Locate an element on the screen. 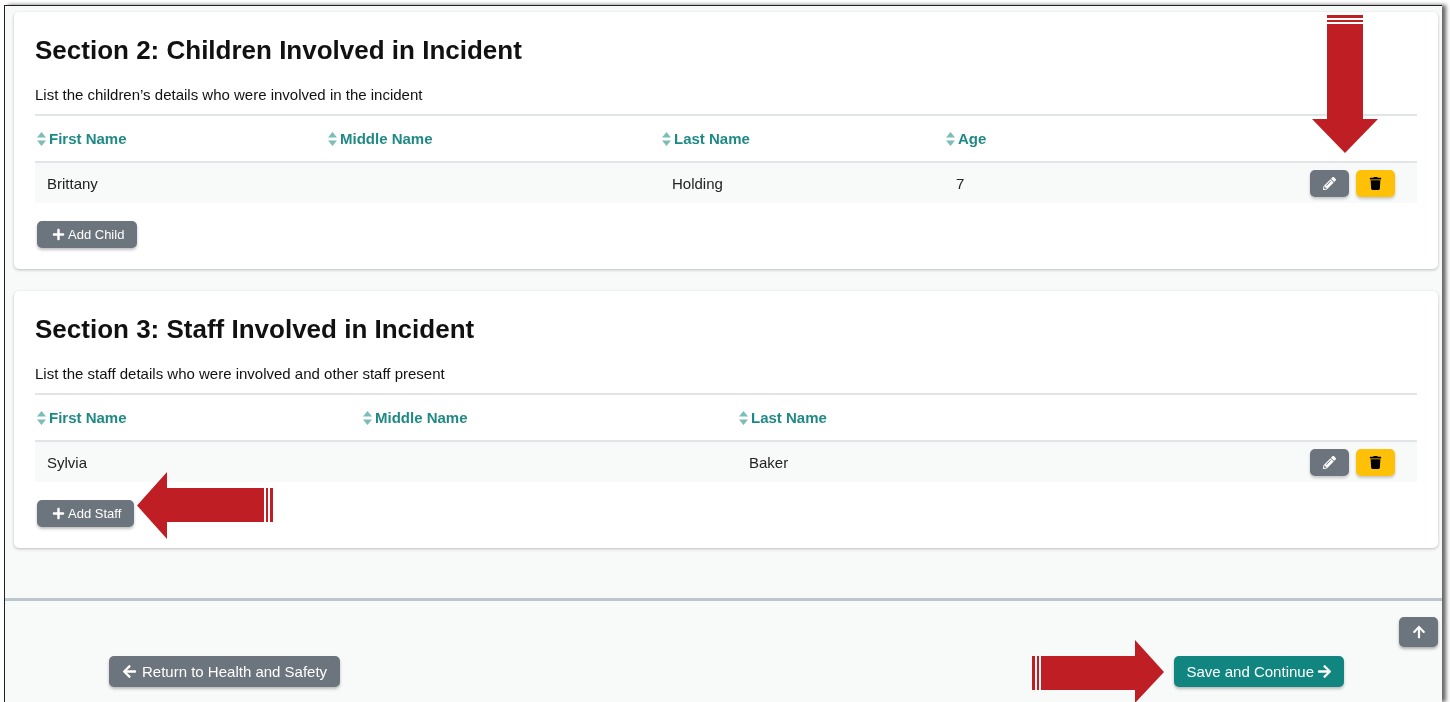  add-button: Add Staff is located at coordinates (86, 513).